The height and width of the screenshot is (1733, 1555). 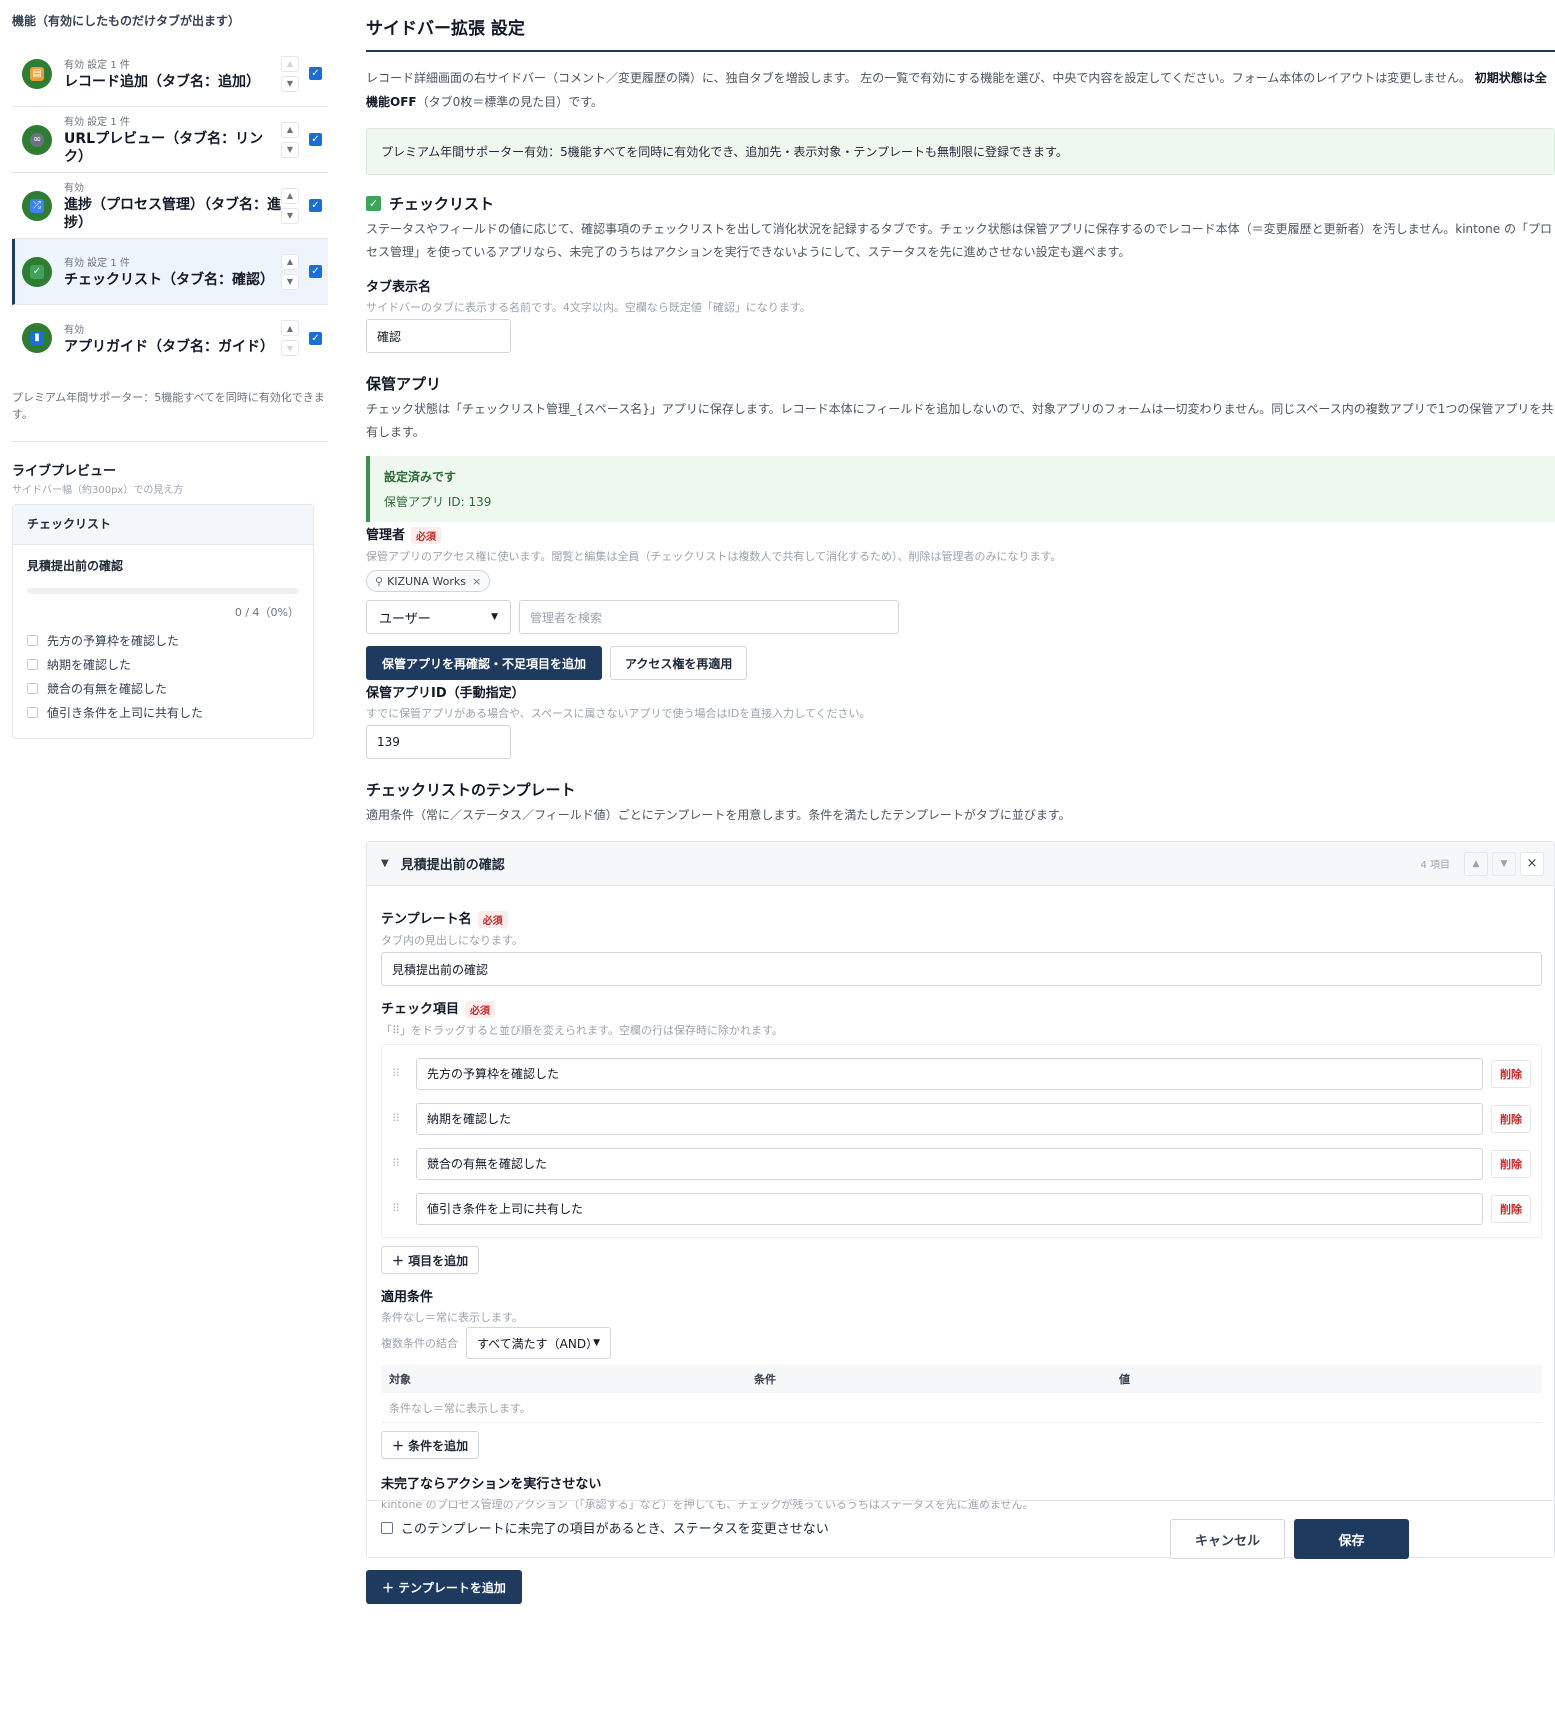 What do you see at coordinates (162, 82) in the screenshot?
I see `feature-name: レコード追加（タブ名：追加）` at bounding box center [162, 82].